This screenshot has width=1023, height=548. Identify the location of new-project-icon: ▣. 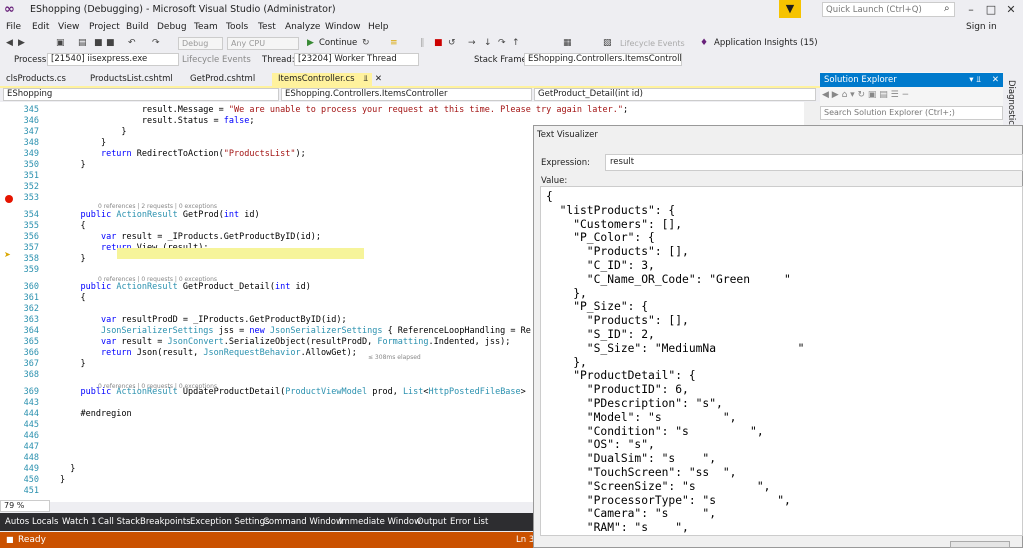
(60, 43).